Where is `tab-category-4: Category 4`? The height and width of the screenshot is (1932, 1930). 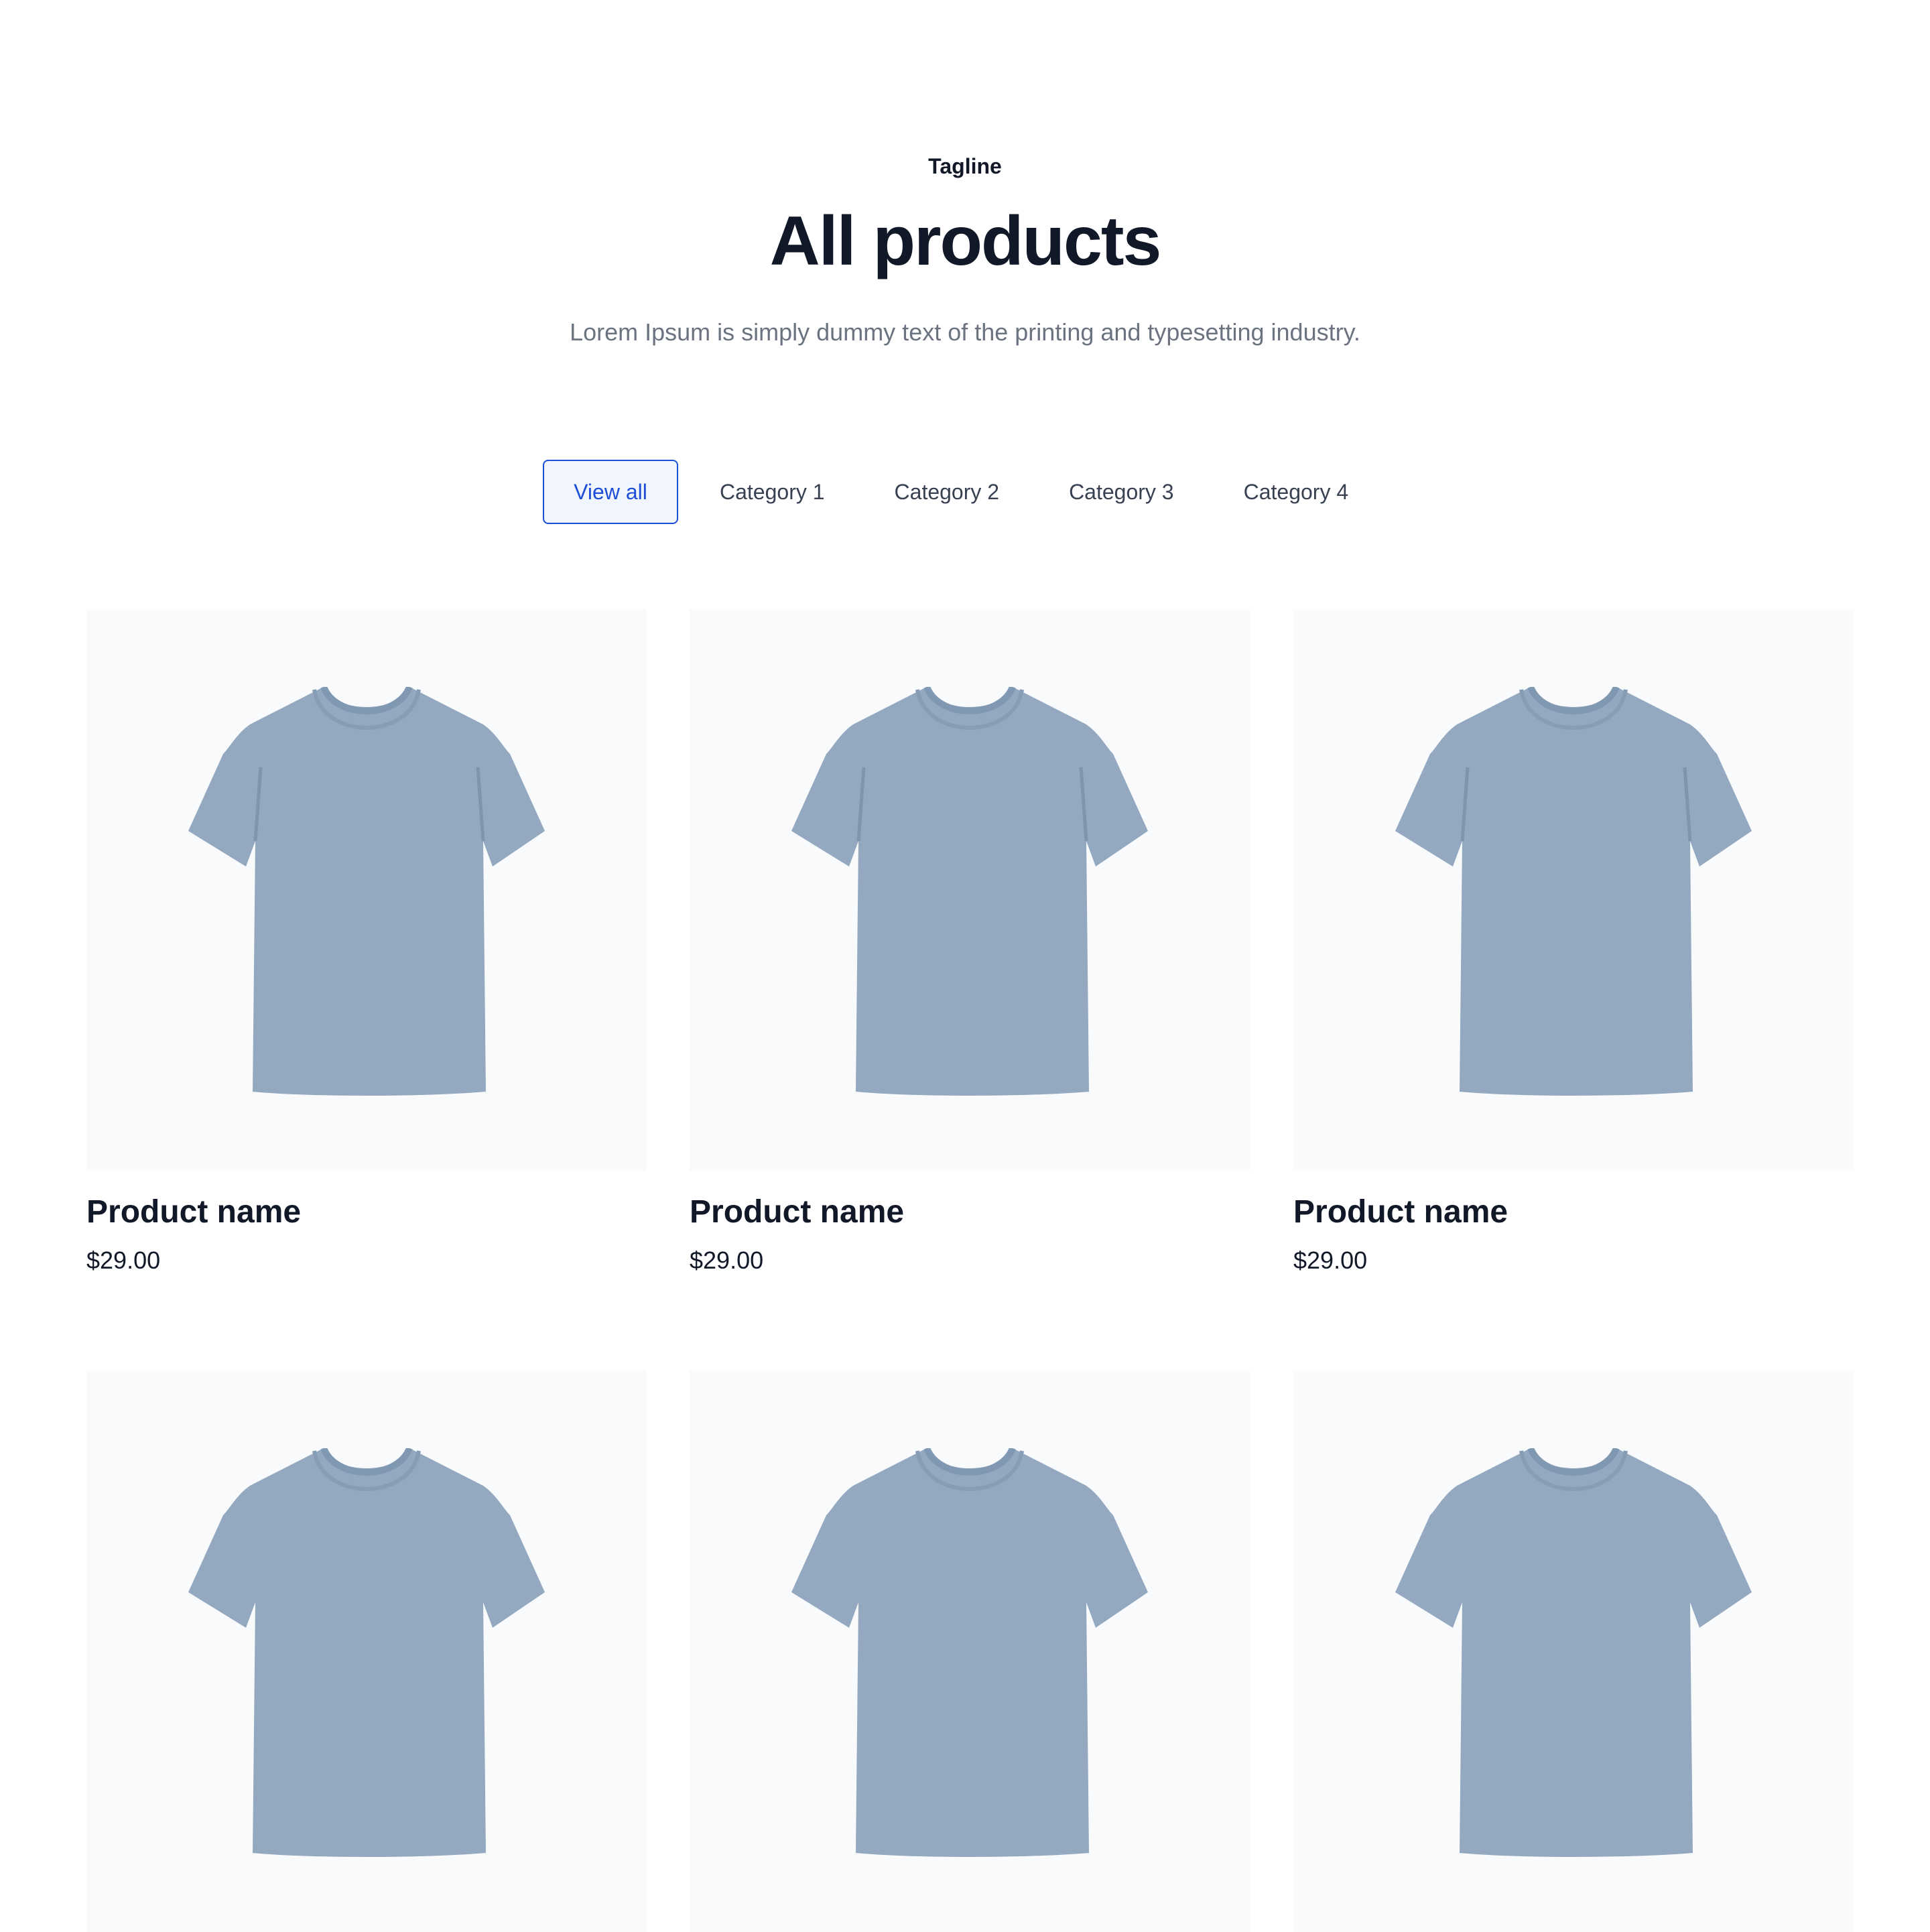
tab-category-4: Category 4 is located at coordinates (1296, 492).